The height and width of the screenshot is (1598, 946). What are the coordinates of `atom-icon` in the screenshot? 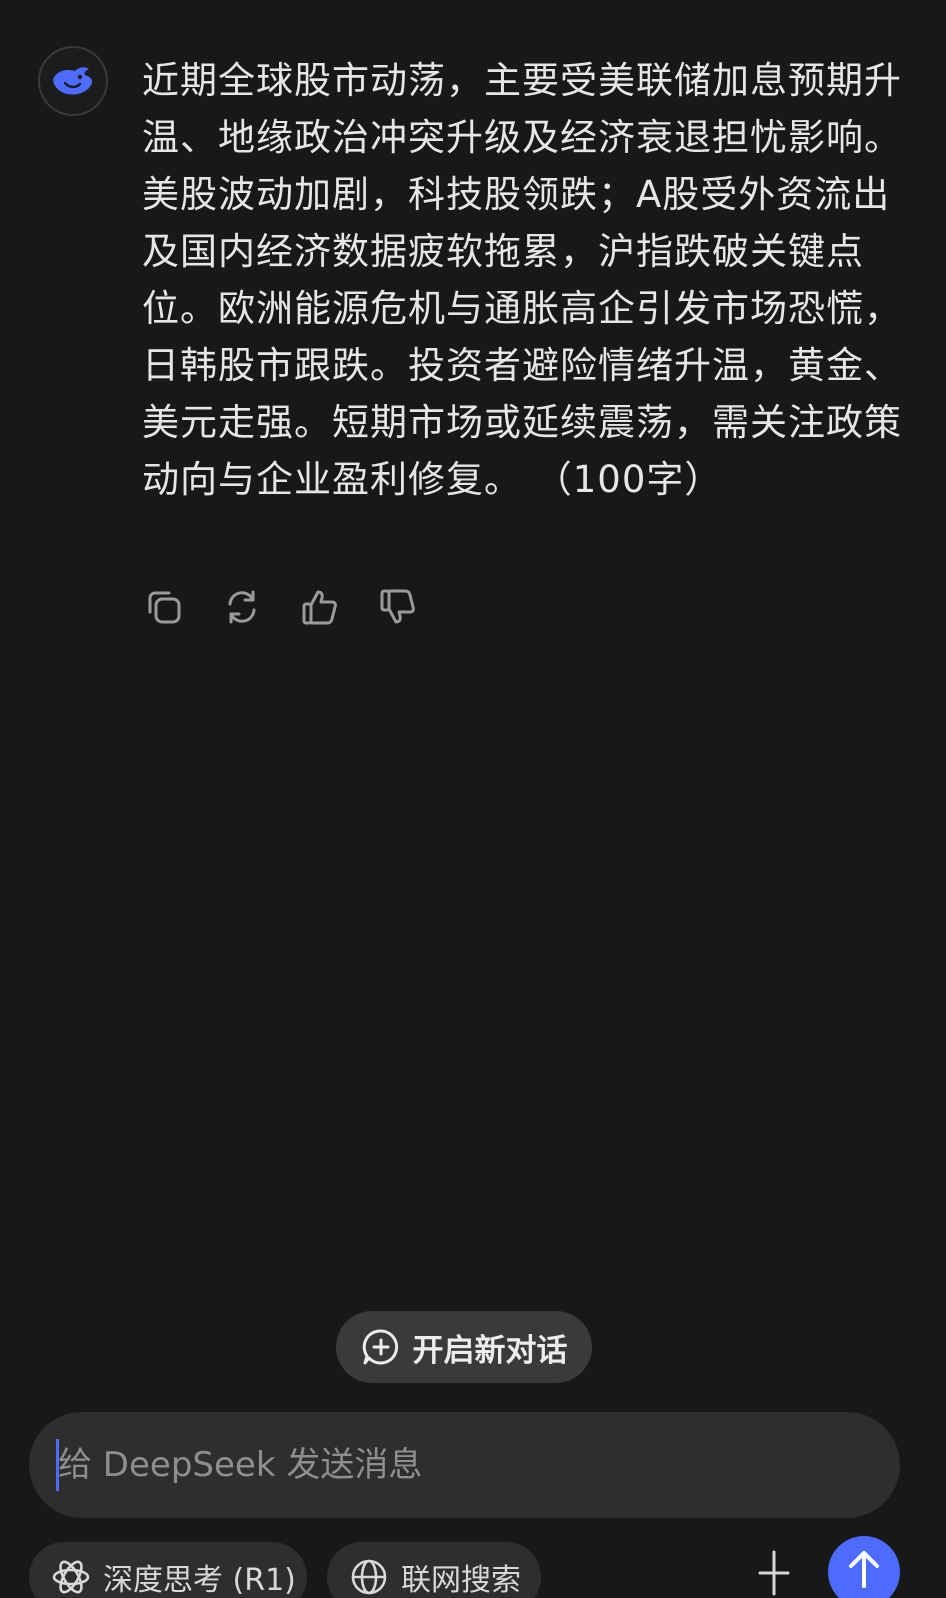 It's located at (71, 1577).